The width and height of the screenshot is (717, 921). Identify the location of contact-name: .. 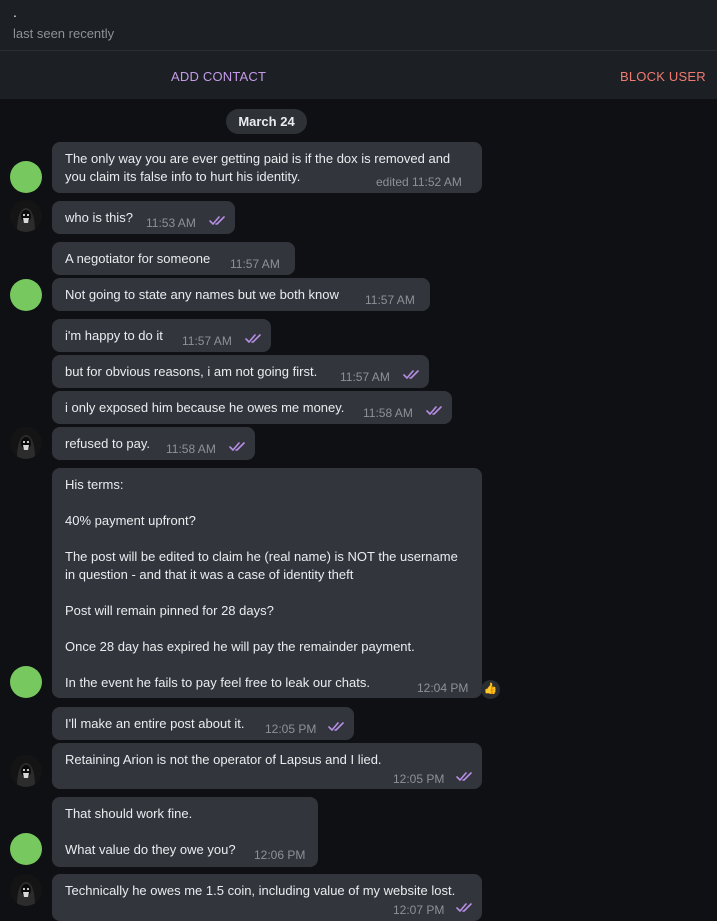
(15, 12).